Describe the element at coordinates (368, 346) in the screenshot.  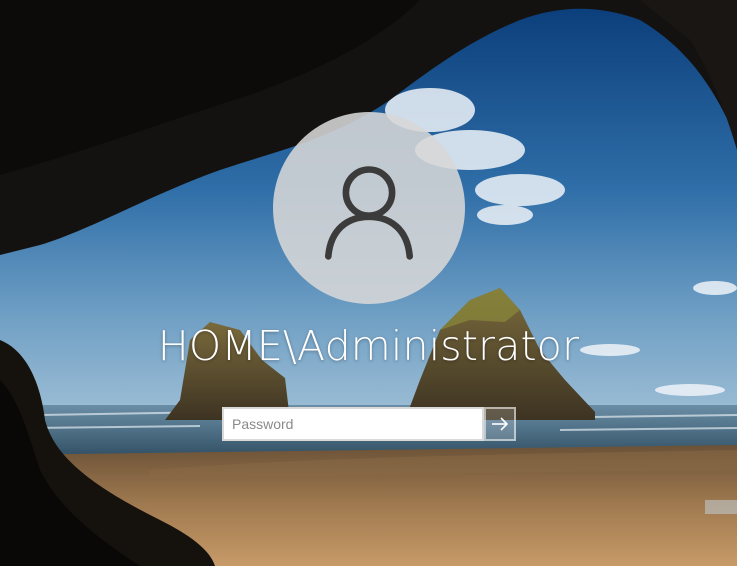
I see `account-name: HOME\Administrator` at that location.